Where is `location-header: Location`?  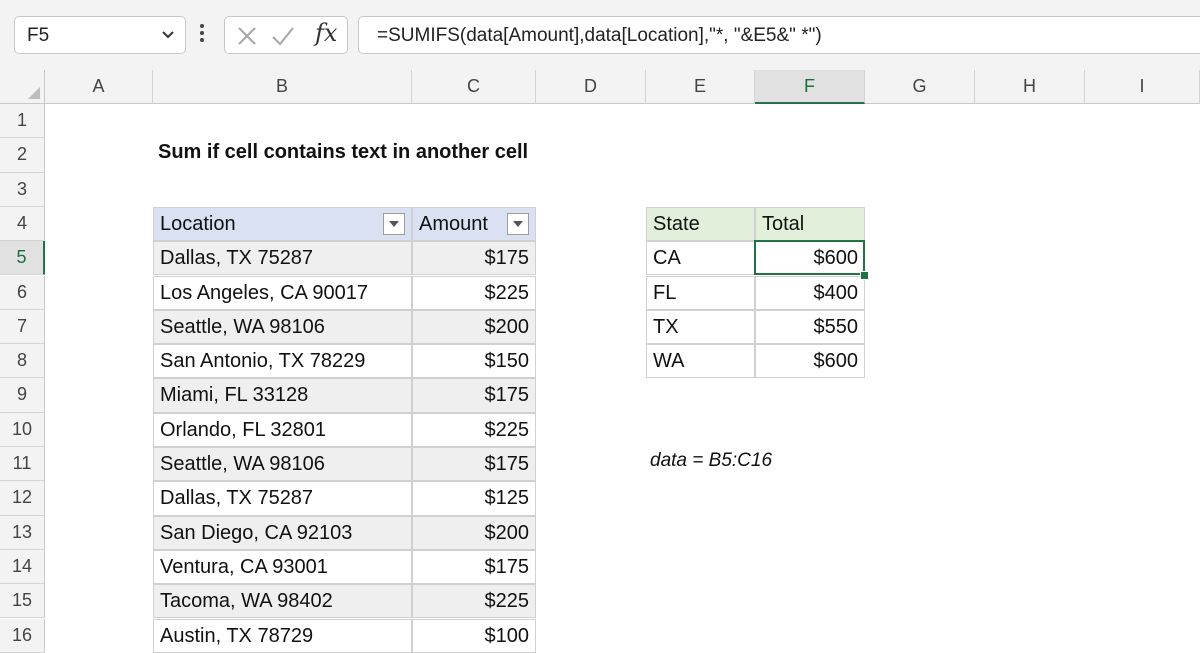
location-header: Location is located at coordinates (282, 224).